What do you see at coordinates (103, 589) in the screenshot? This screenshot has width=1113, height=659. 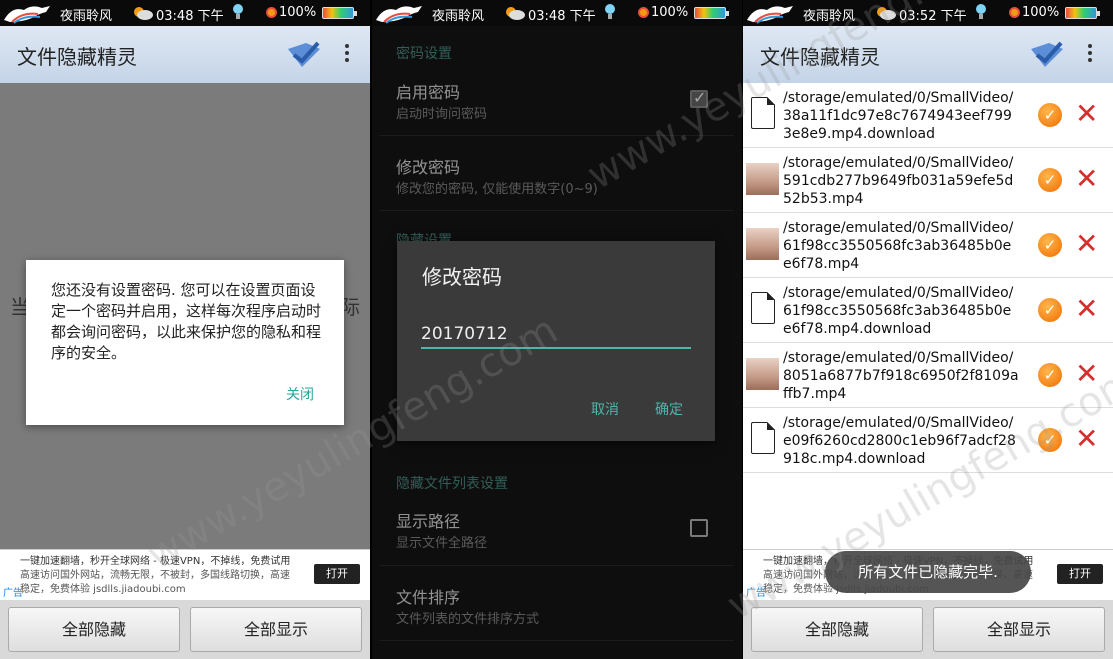 I see `ad-line: 稳定，免费体验 jsdlls.jiadoubi.com` at bounding box center [103, 589].